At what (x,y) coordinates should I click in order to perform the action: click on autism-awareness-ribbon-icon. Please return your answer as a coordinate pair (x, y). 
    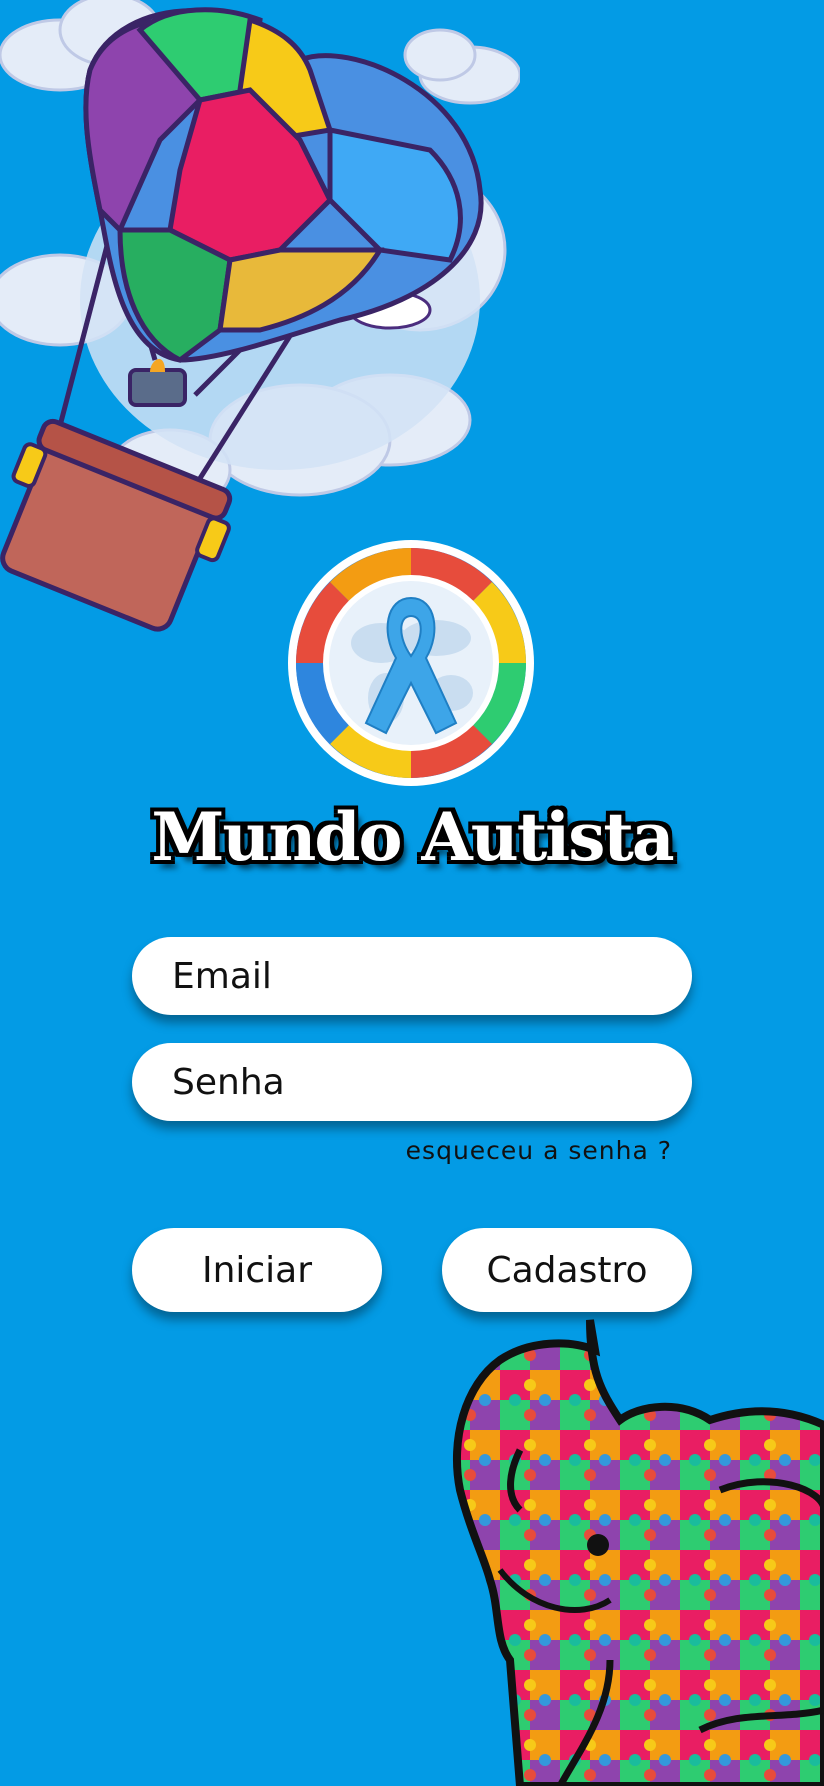
    Looking at the image, I should click on (411, 663).